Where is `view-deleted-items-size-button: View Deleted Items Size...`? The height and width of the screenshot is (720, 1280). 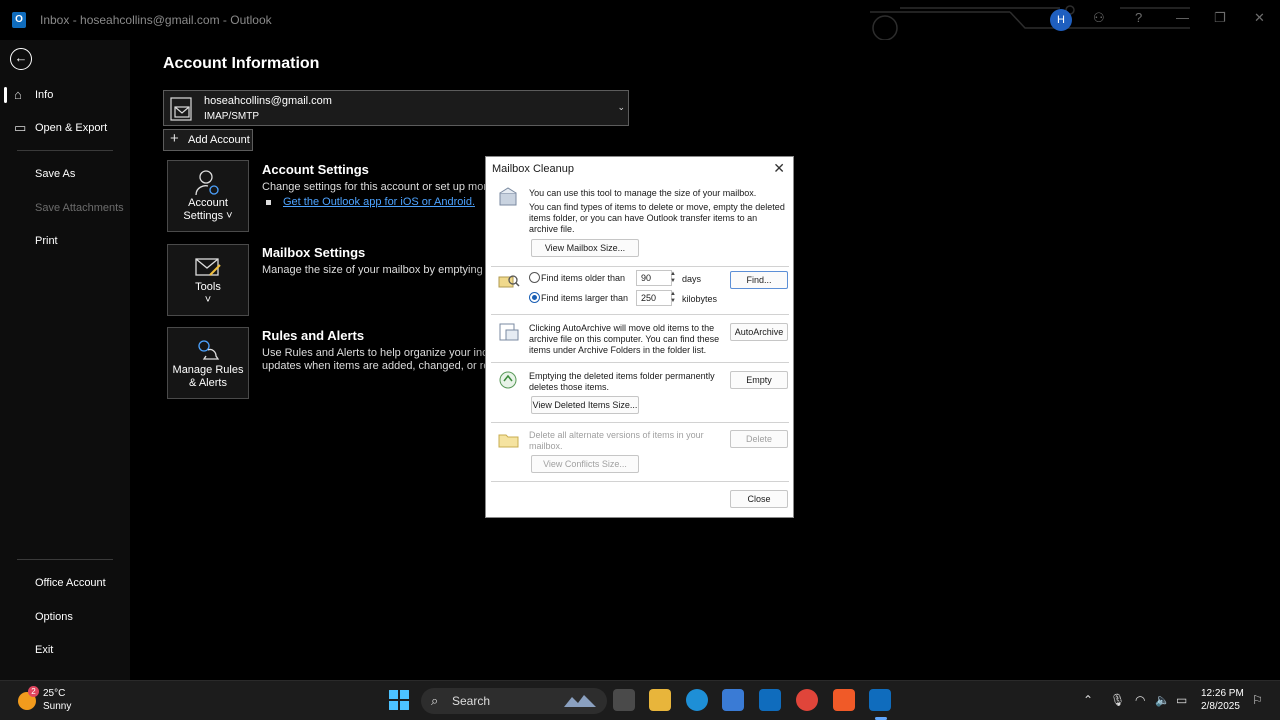
view-deleted-items-size-button: View Deleted Items Size... is located at coordinates (585, 405).